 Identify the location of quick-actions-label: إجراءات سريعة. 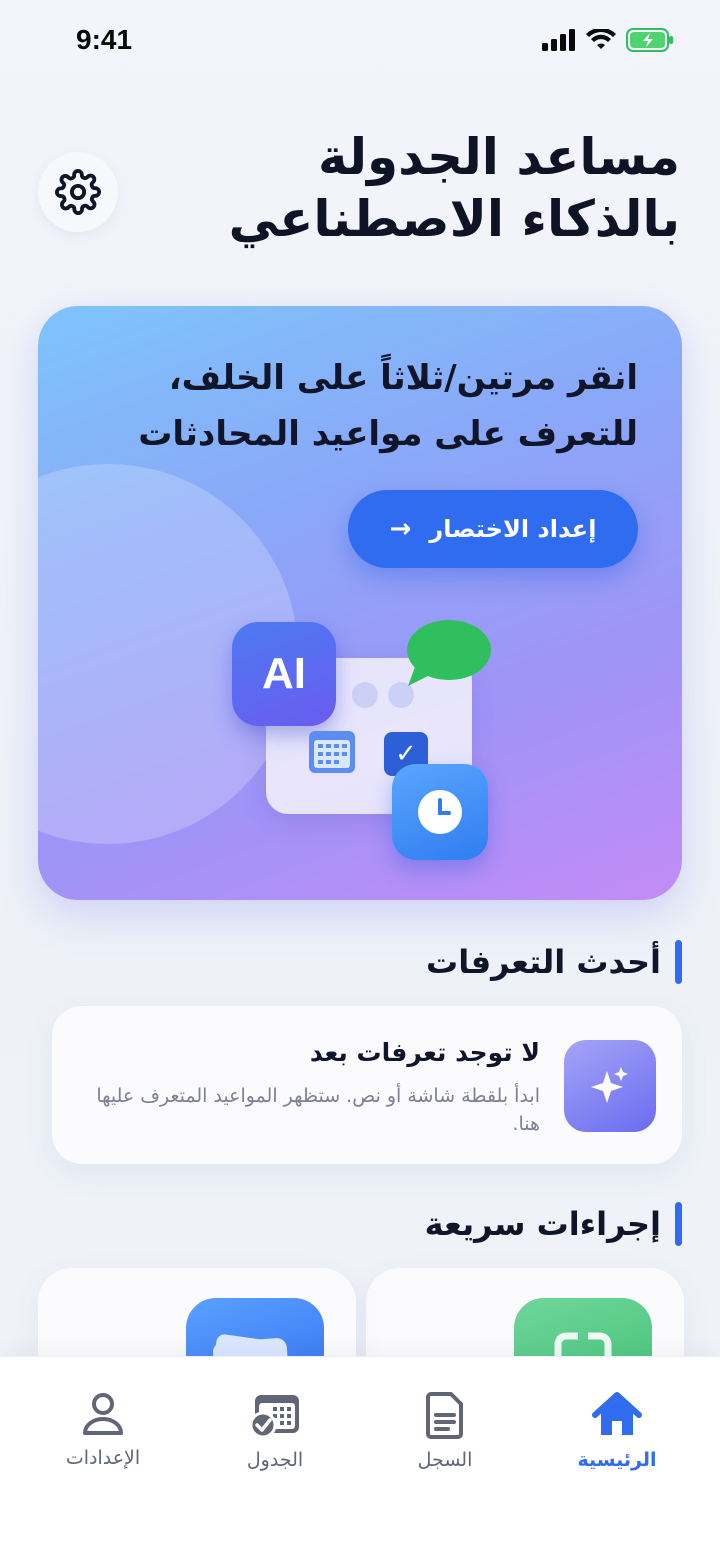
(542, 1224).